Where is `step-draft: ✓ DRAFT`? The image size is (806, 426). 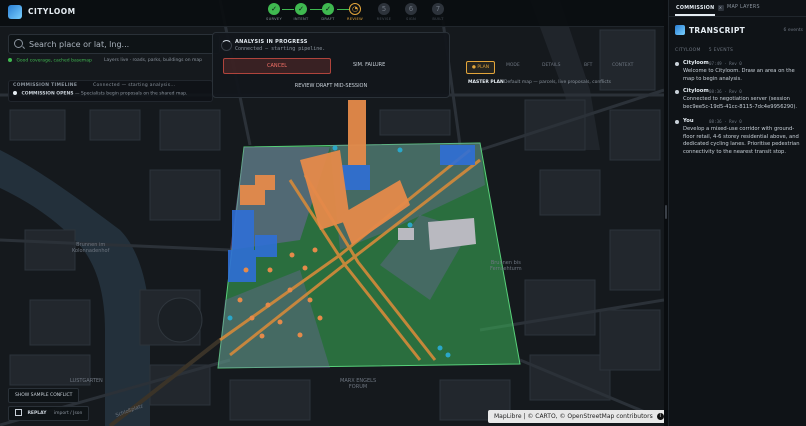 step-draft: ✓ DRAFT is located at coordinates (328, 12).